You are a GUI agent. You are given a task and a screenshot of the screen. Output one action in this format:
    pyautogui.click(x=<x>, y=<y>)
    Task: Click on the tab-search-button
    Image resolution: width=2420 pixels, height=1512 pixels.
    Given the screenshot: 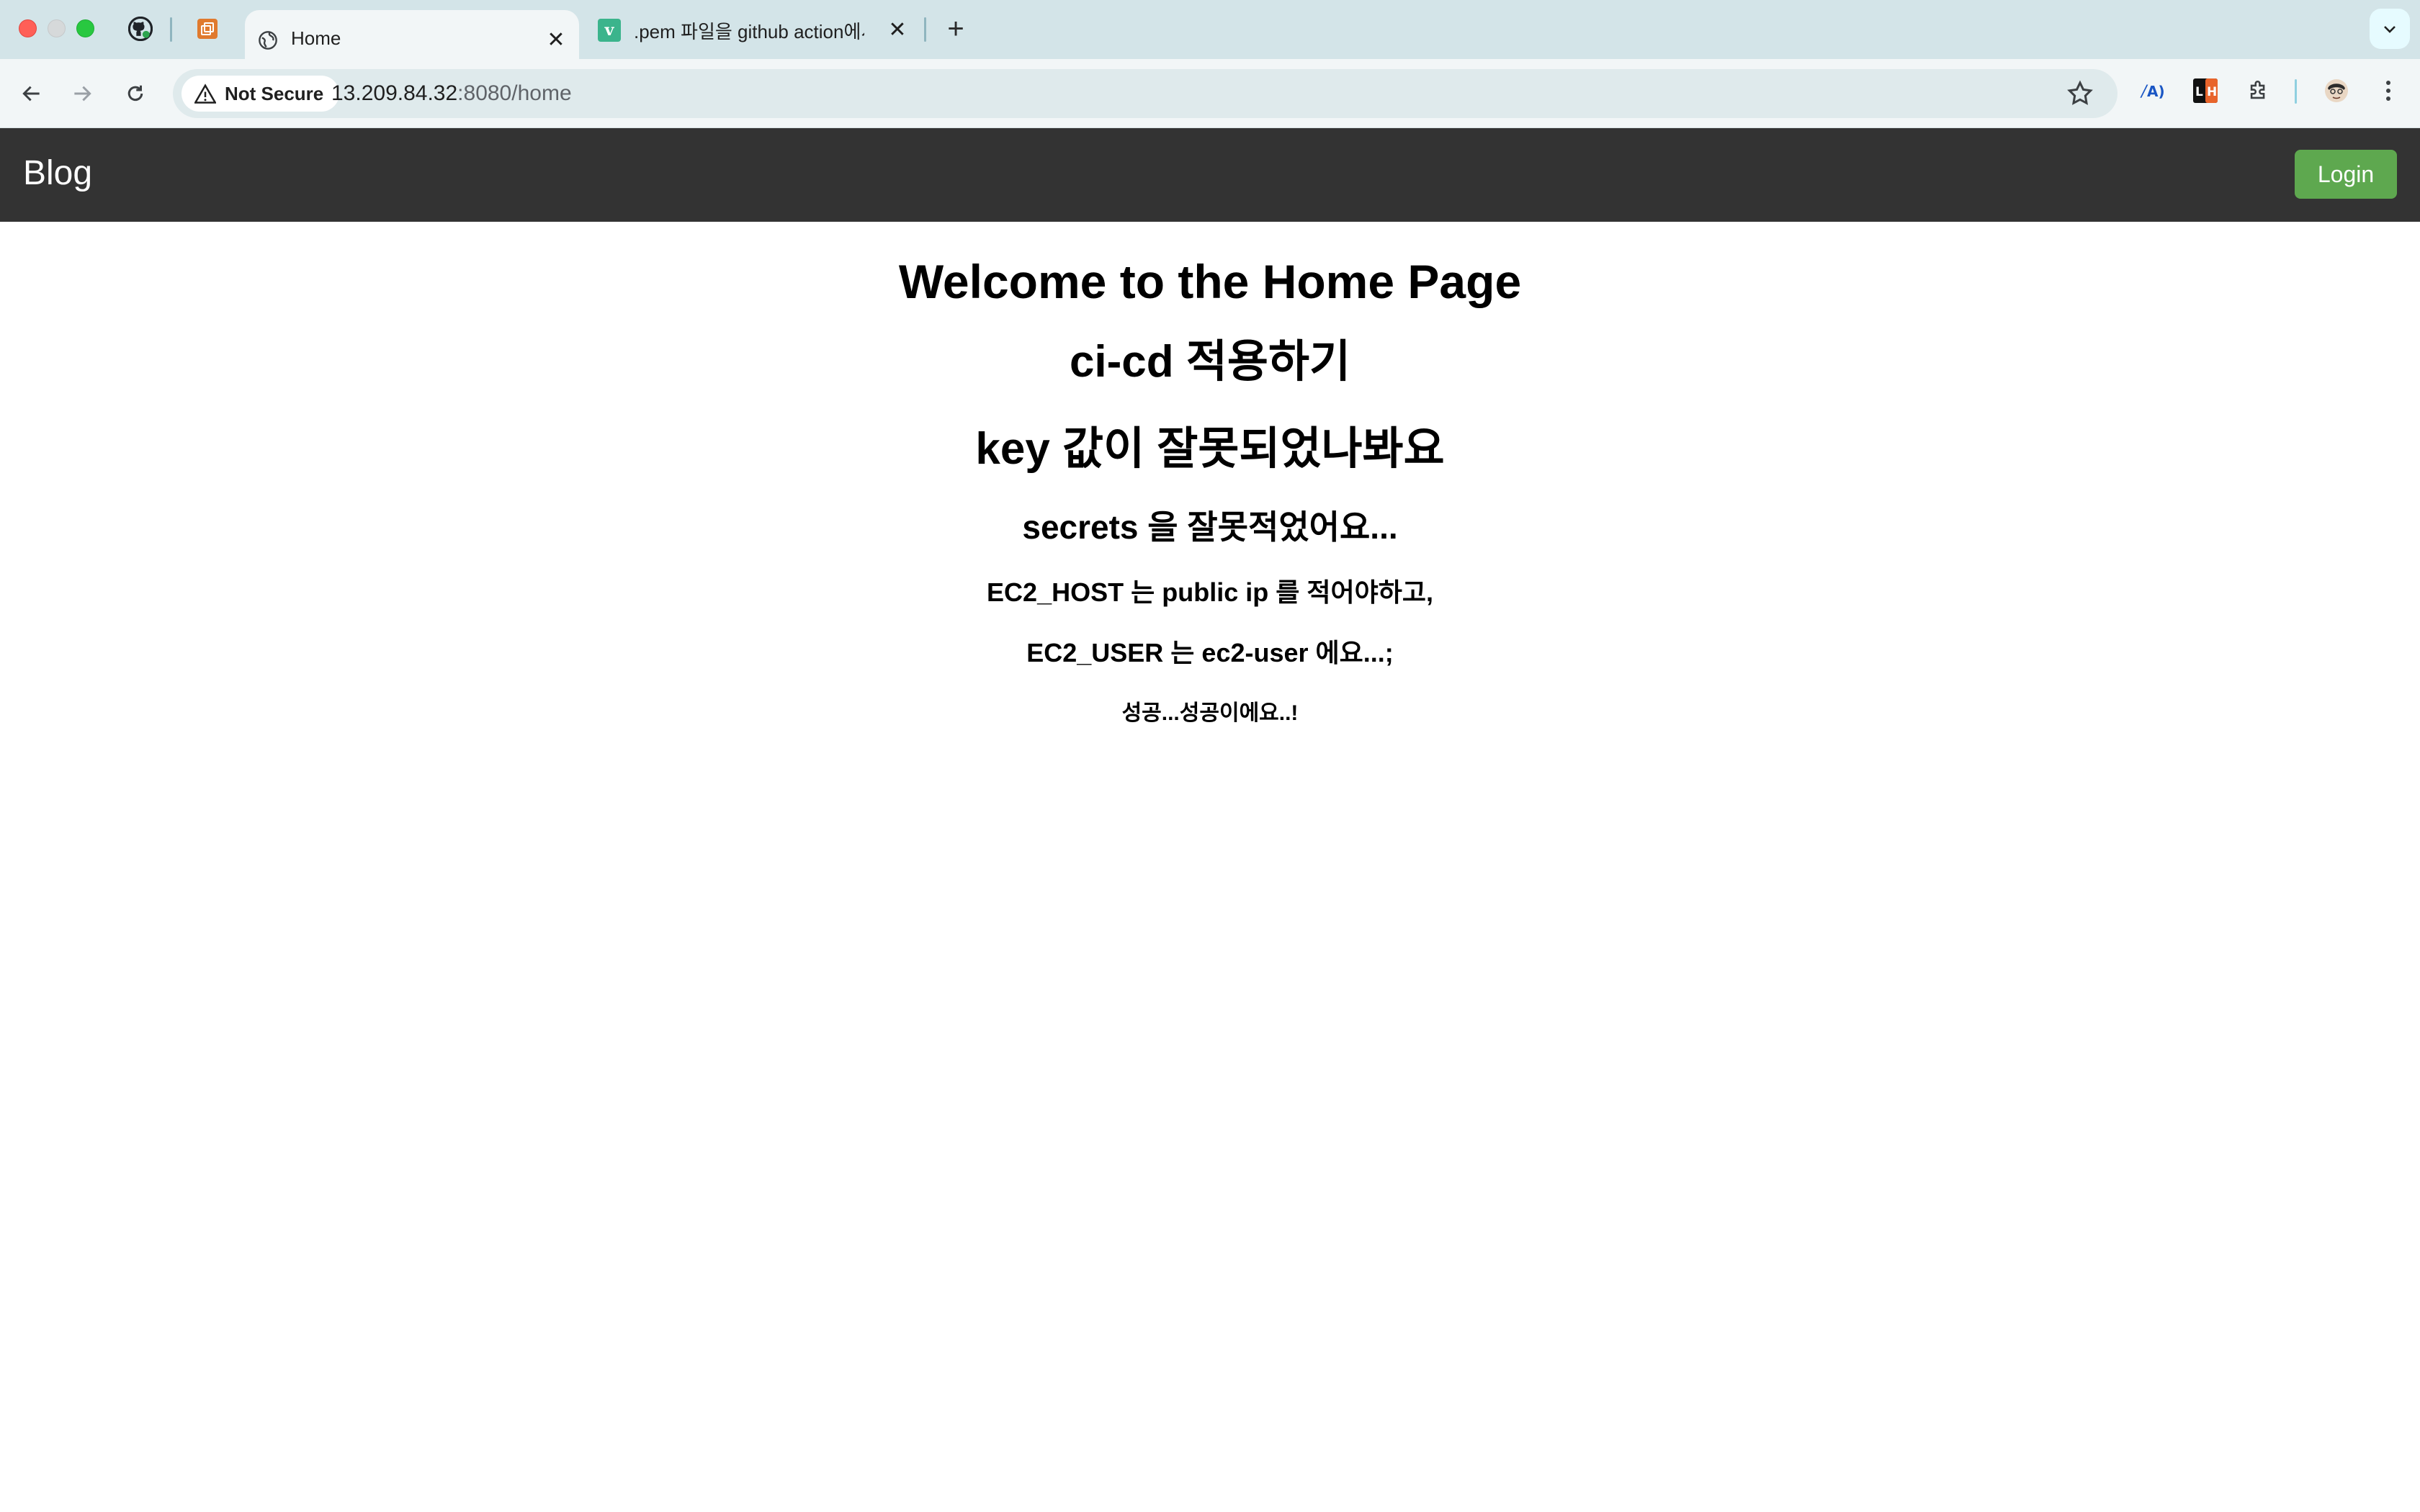 What is the action you would take?
    pyautogui.click(x=2390, y=29)
    